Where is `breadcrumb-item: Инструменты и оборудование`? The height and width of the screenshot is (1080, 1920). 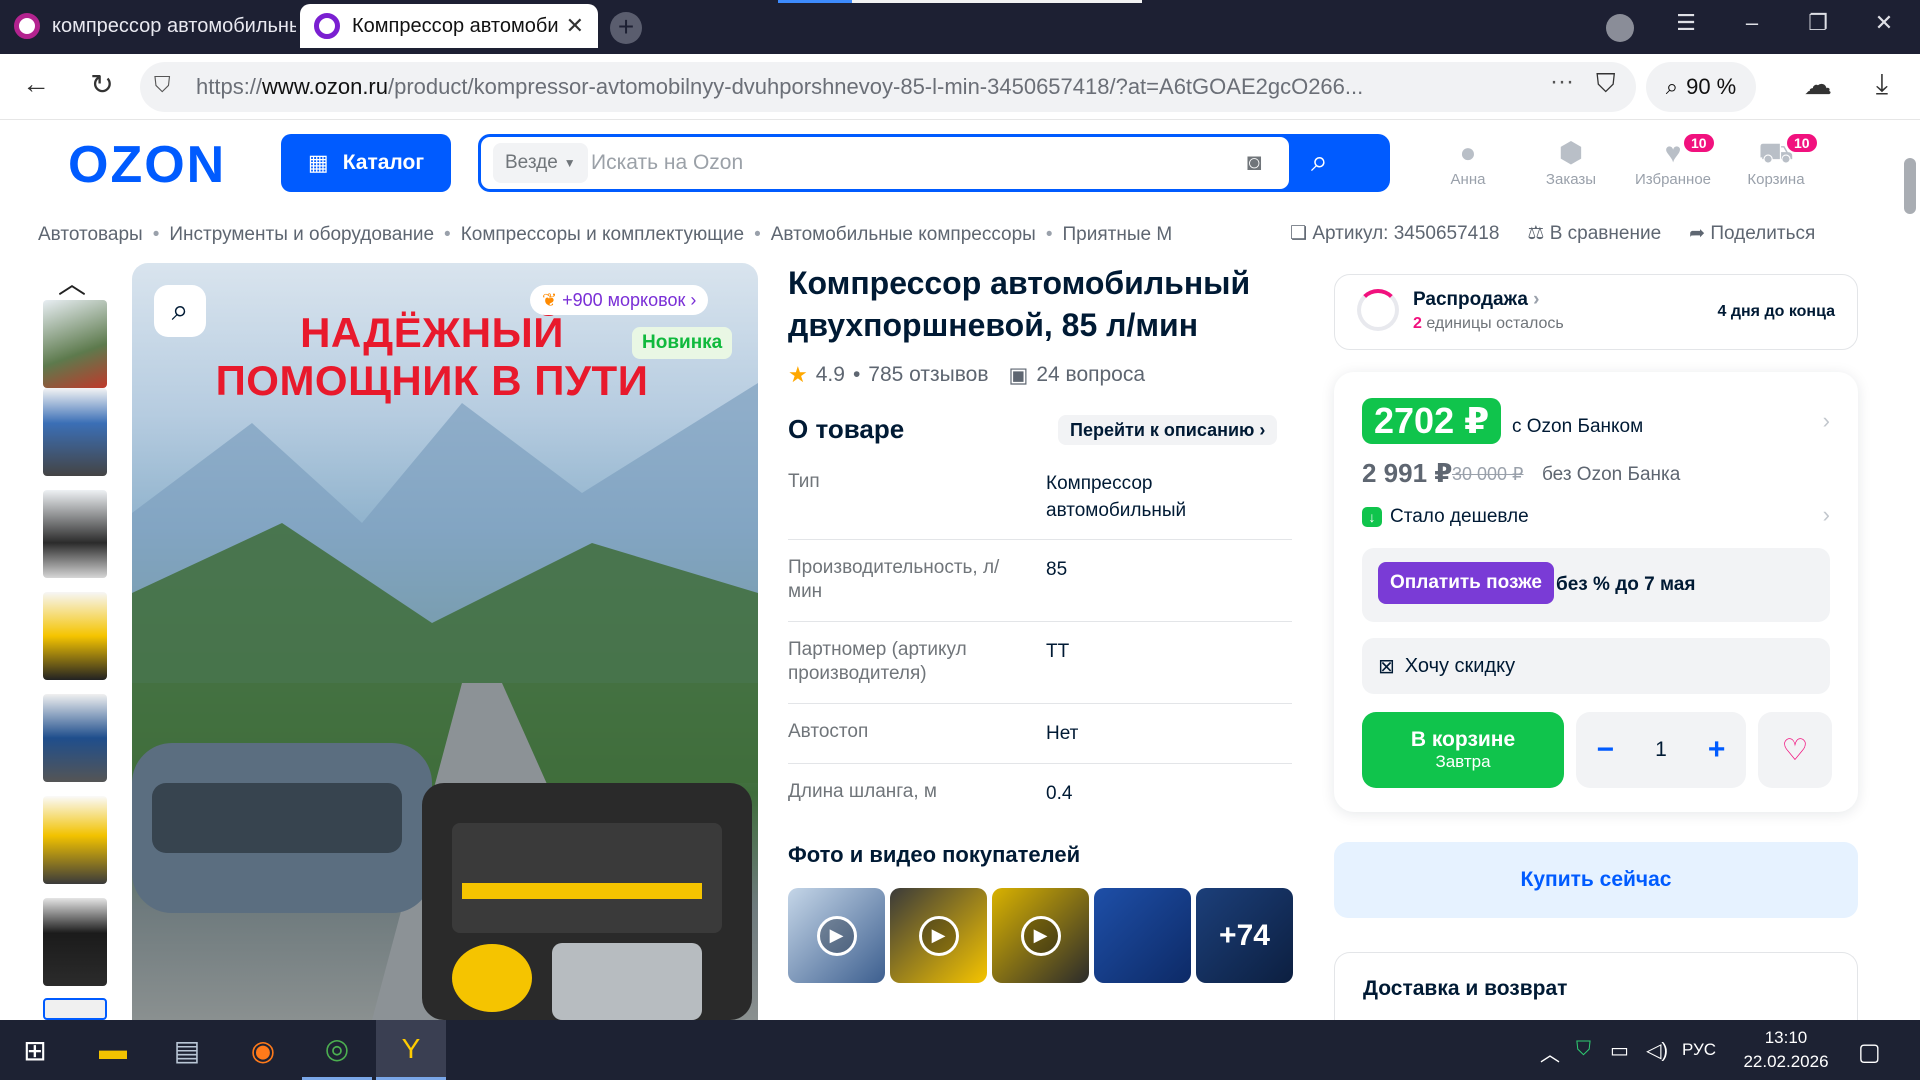
breadcrumb-item: Инструменты и оборудование is located at coordinates (301, 235).